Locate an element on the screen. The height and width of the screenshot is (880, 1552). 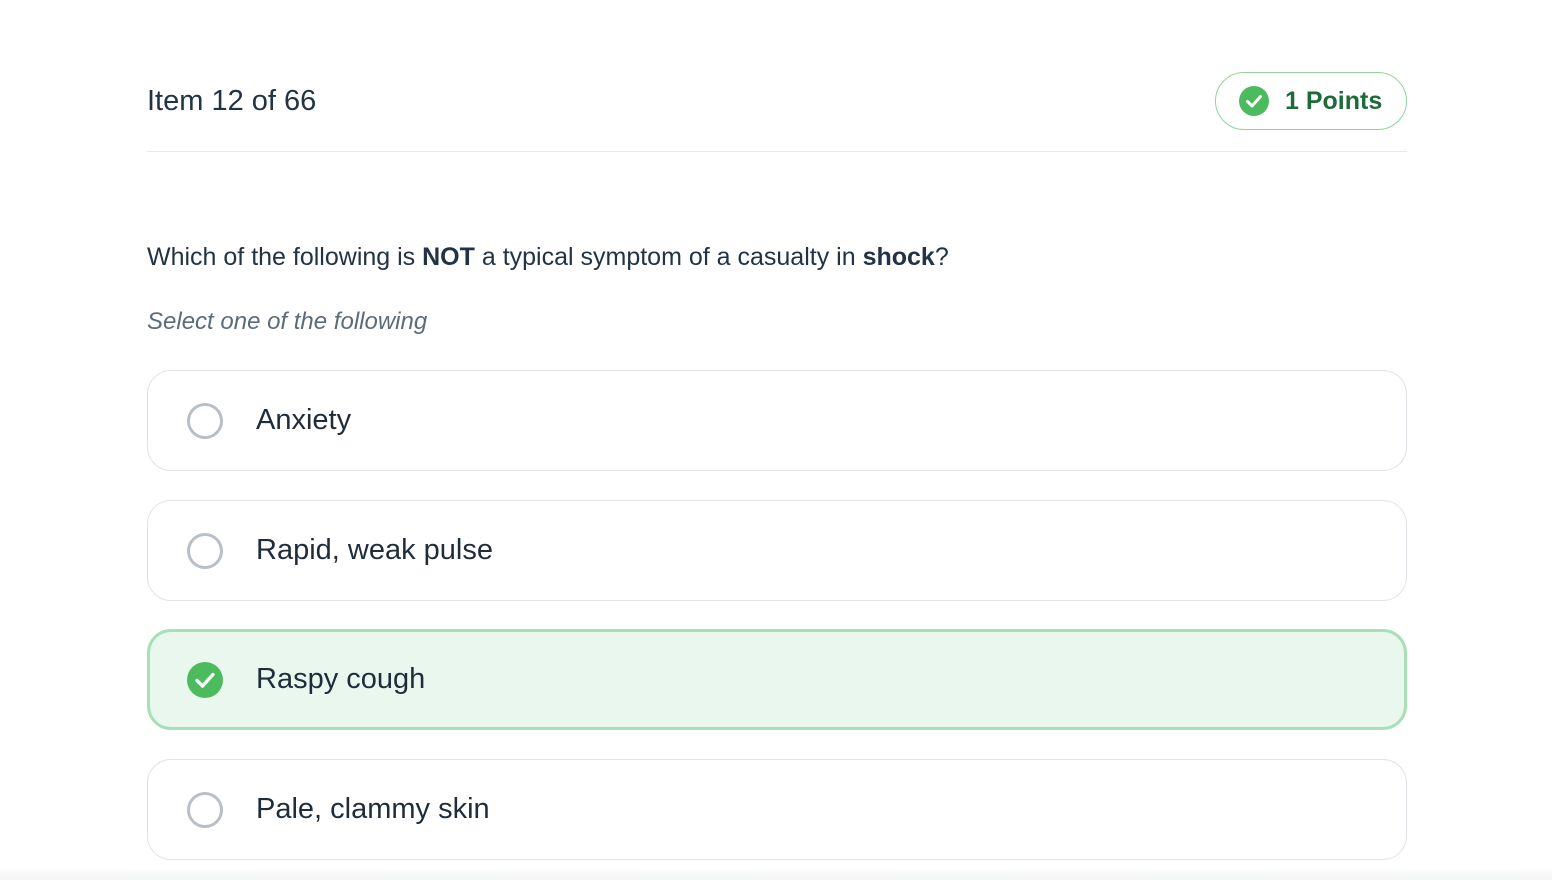
bottom-shadow is located at coordinates (776, 874).